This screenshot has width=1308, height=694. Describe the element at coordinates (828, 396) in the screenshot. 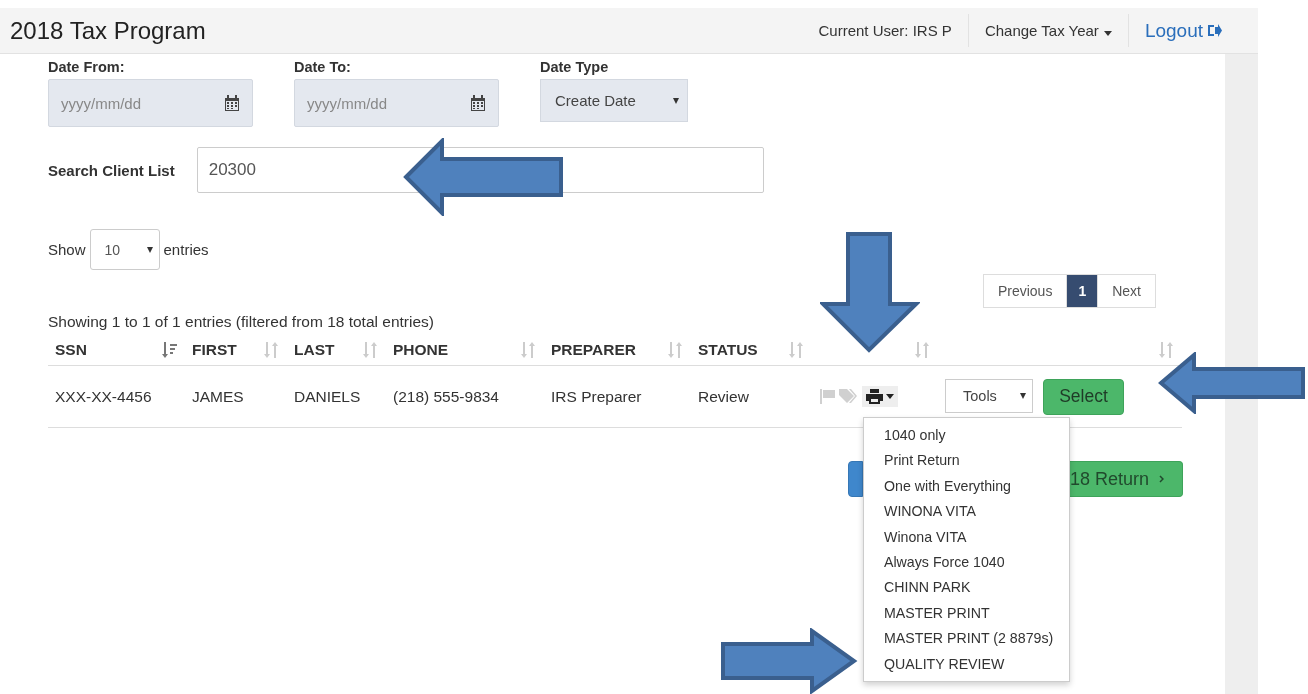

I see `flag-icon` at that location.